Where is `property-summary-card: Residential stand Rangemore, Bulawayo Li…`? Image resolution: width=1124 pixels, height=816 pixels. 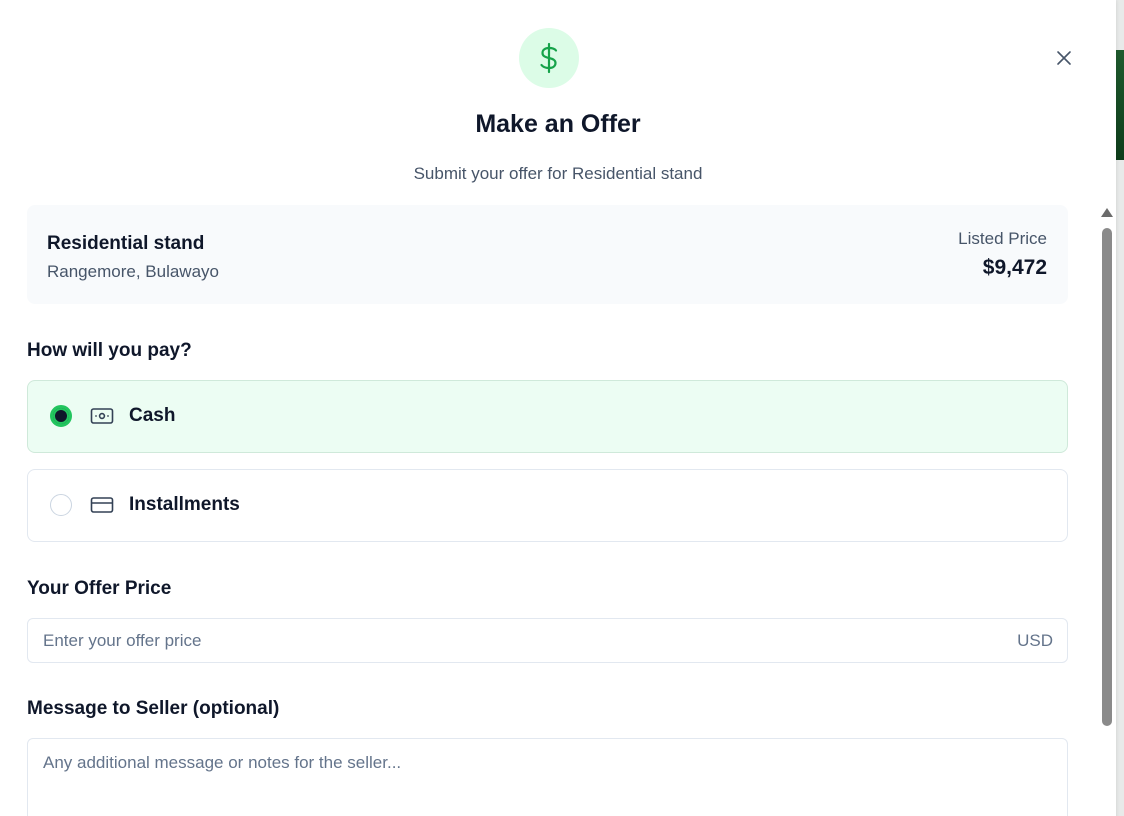 property-summary-card: Residential stand Rangemore, Bulawayo Li… is located at coordinates (547, 254).